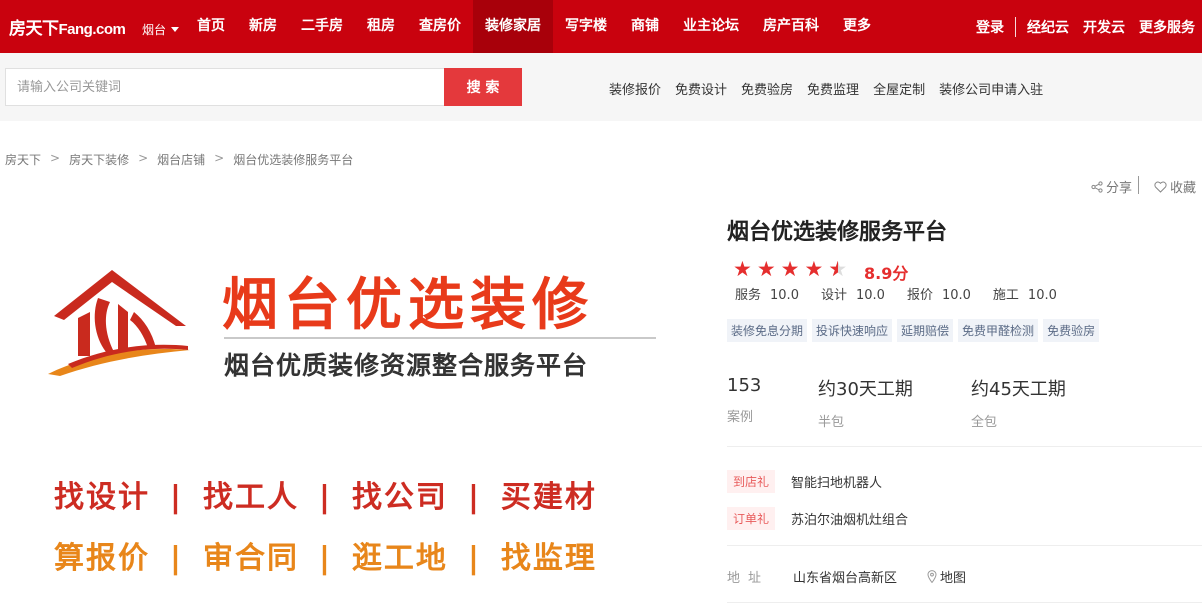 The height and width of the screenshot is (615, 1202). I want to click on gift-row-store: 到店礼 智能扫地机器人, so click(804, 481).